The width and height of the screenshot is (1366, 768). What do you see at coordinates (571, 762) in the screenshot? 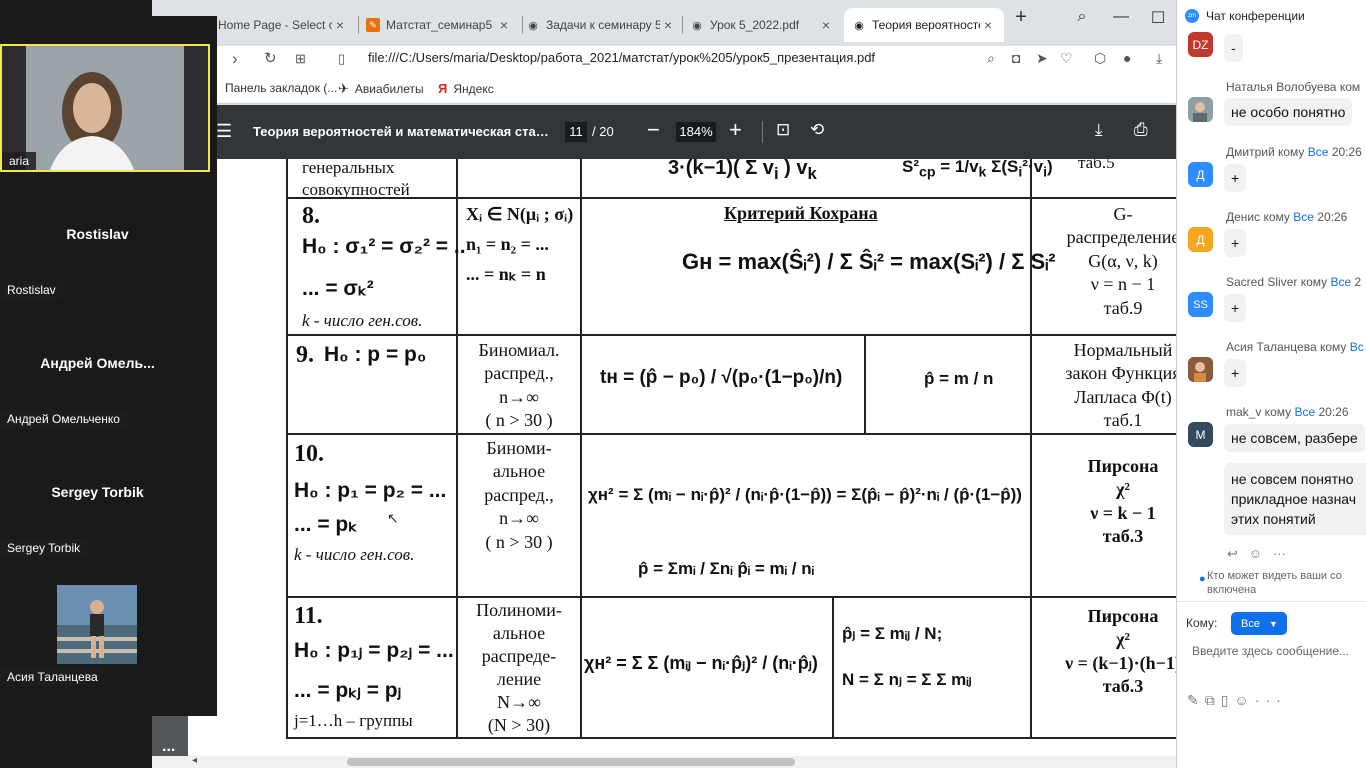
I see `scroll-thumb` at bounding box center [571, 762].